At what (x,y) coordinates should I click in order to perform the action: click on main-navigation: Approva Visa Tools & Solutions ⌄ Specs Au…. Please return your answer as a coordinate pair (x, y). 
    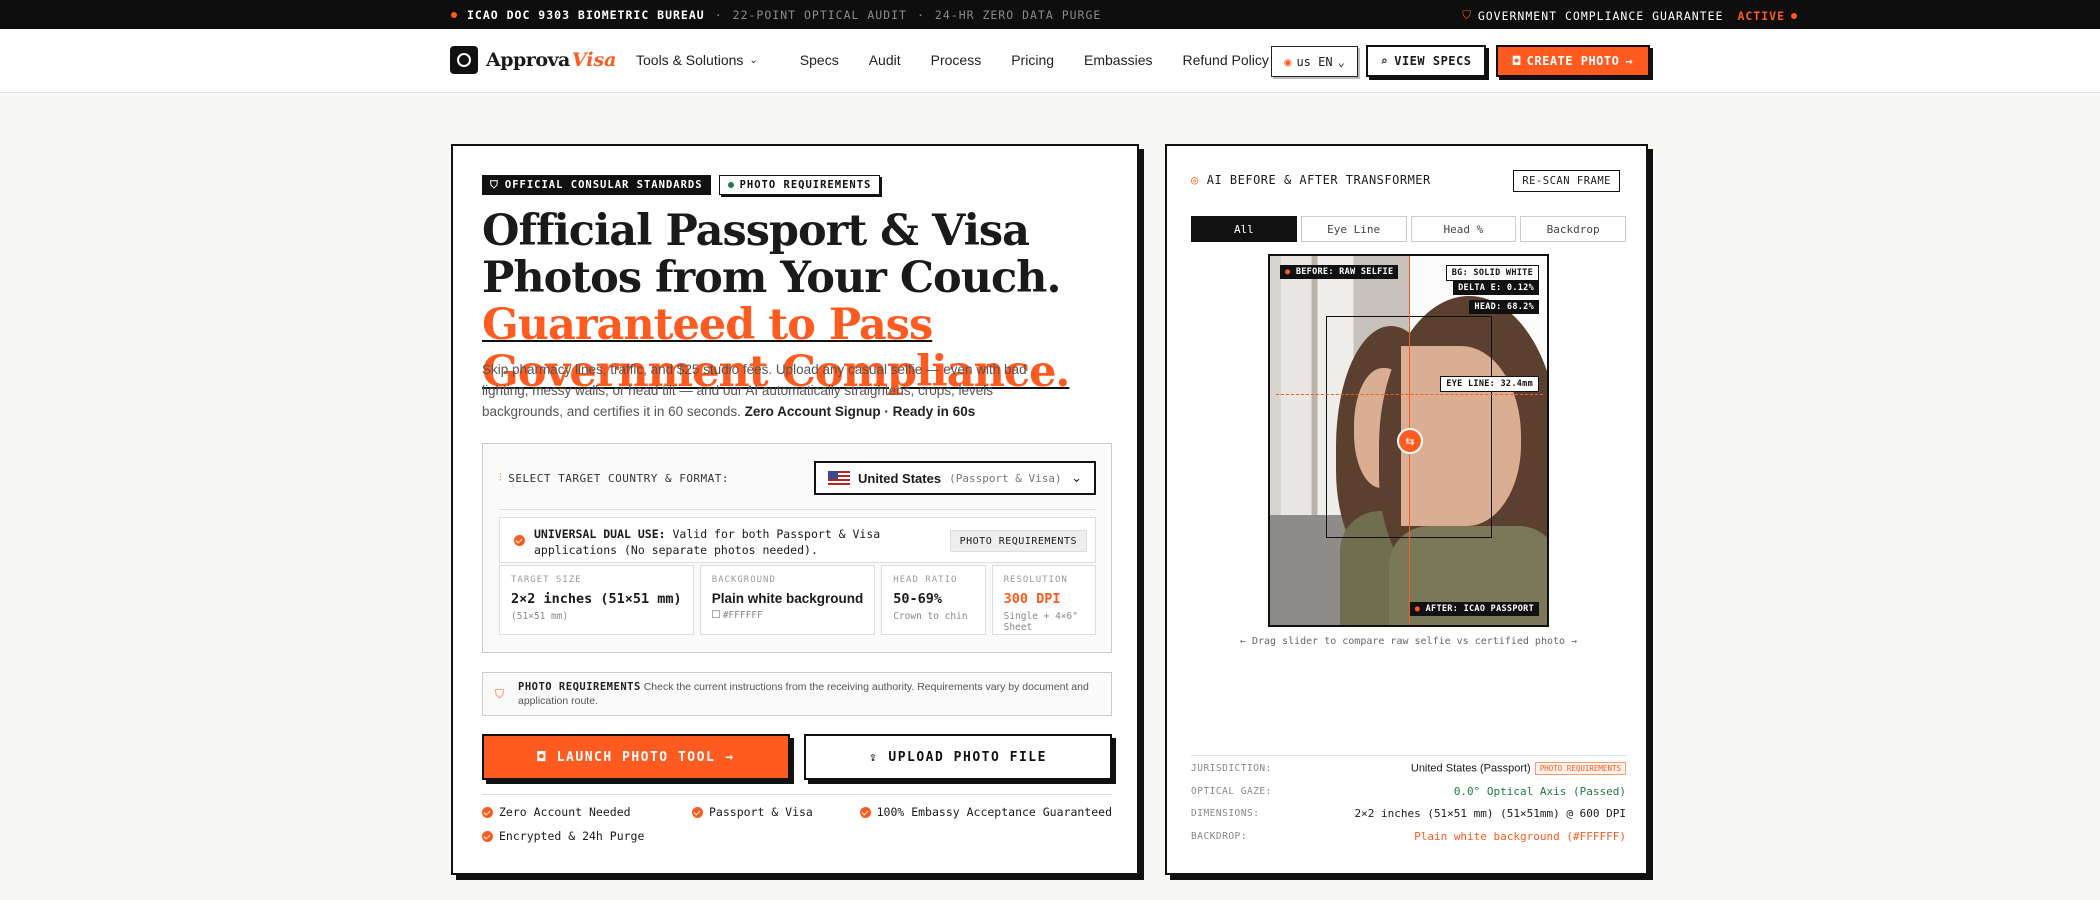
    Looking at the image, I should click on (1050, 61).